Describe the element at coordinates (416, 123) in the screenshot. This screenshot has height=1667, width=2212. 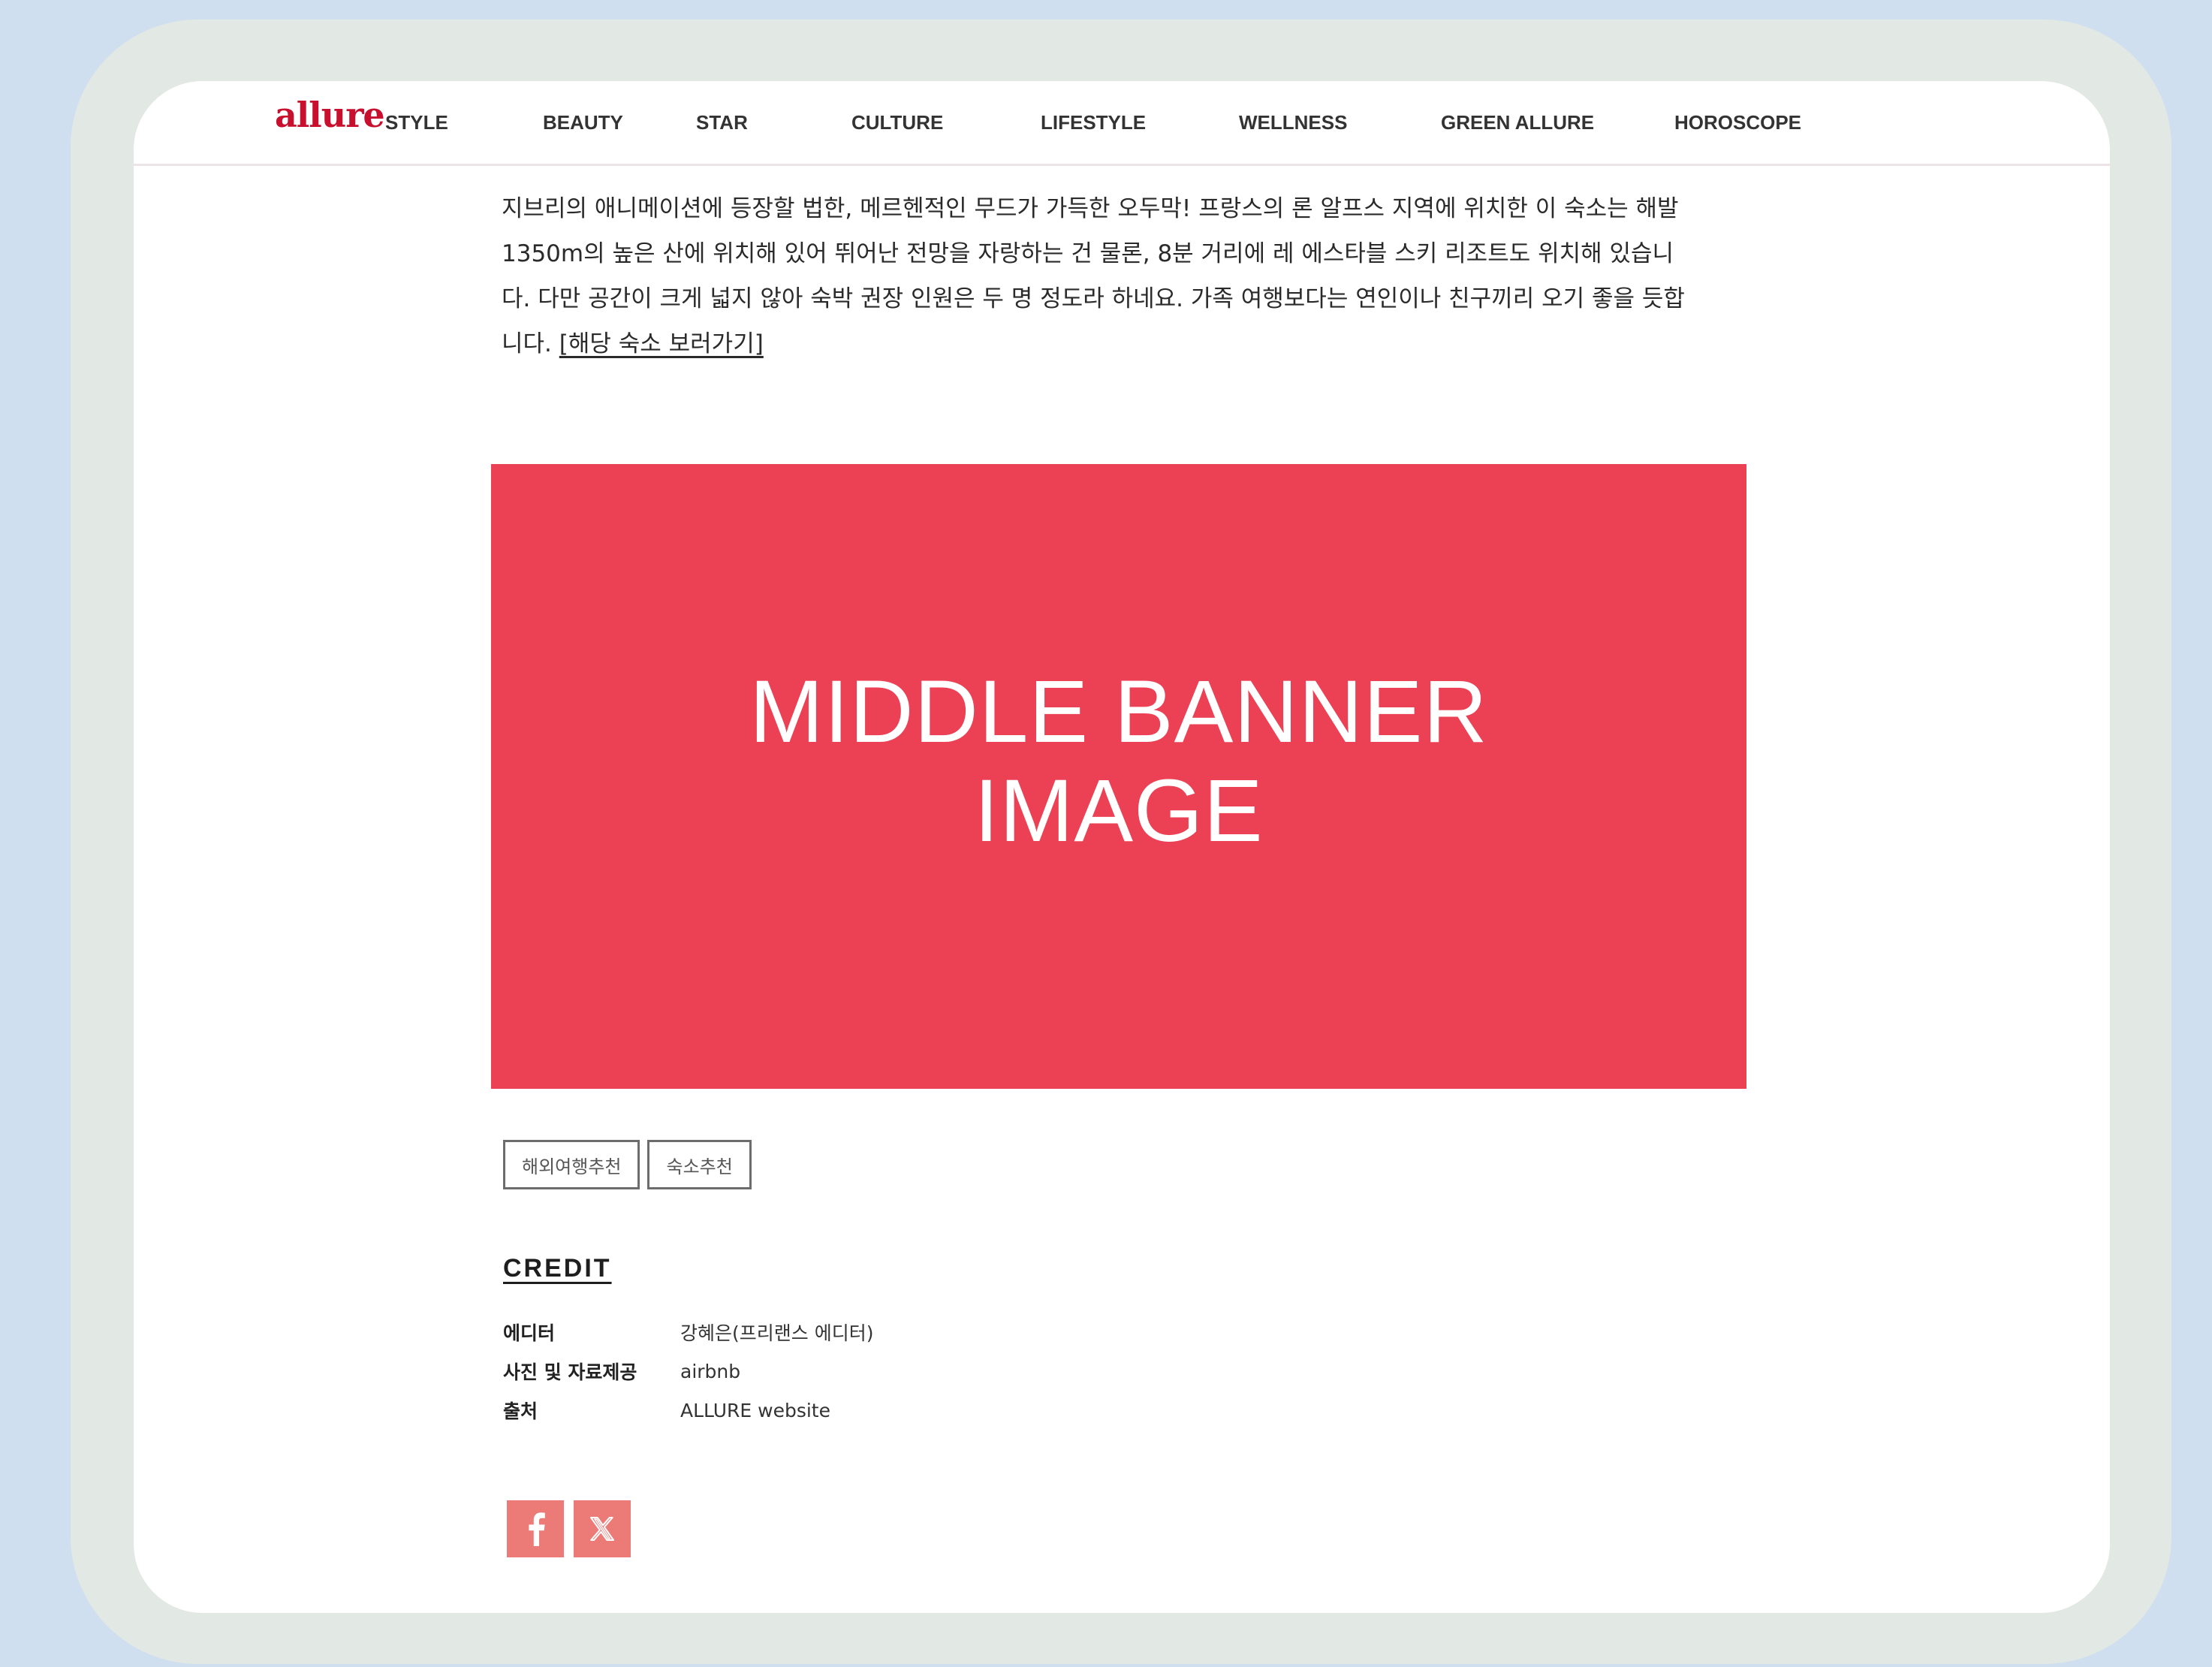
I see `nav-item-style: STYLE` at that location.